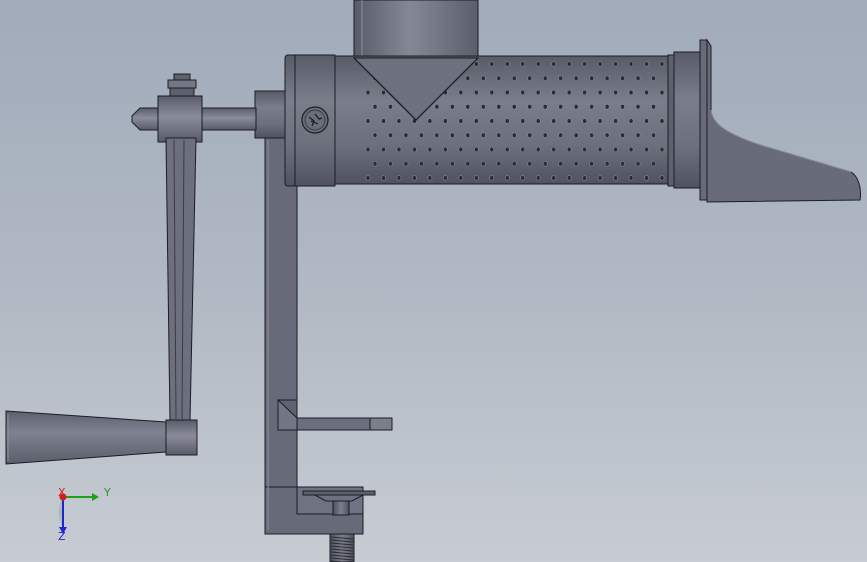  I want to click on barrel-outlet-ring, so click(687, 120).